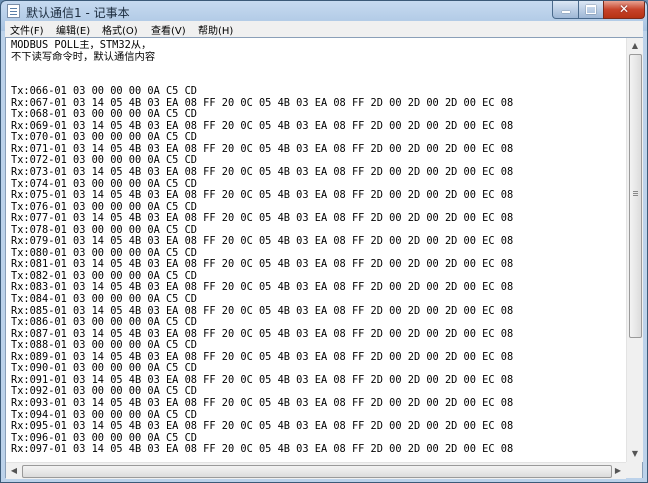 The width and height of the screenshot is (648, 483). I want to click on close-button: ✕, so click(624, 10).